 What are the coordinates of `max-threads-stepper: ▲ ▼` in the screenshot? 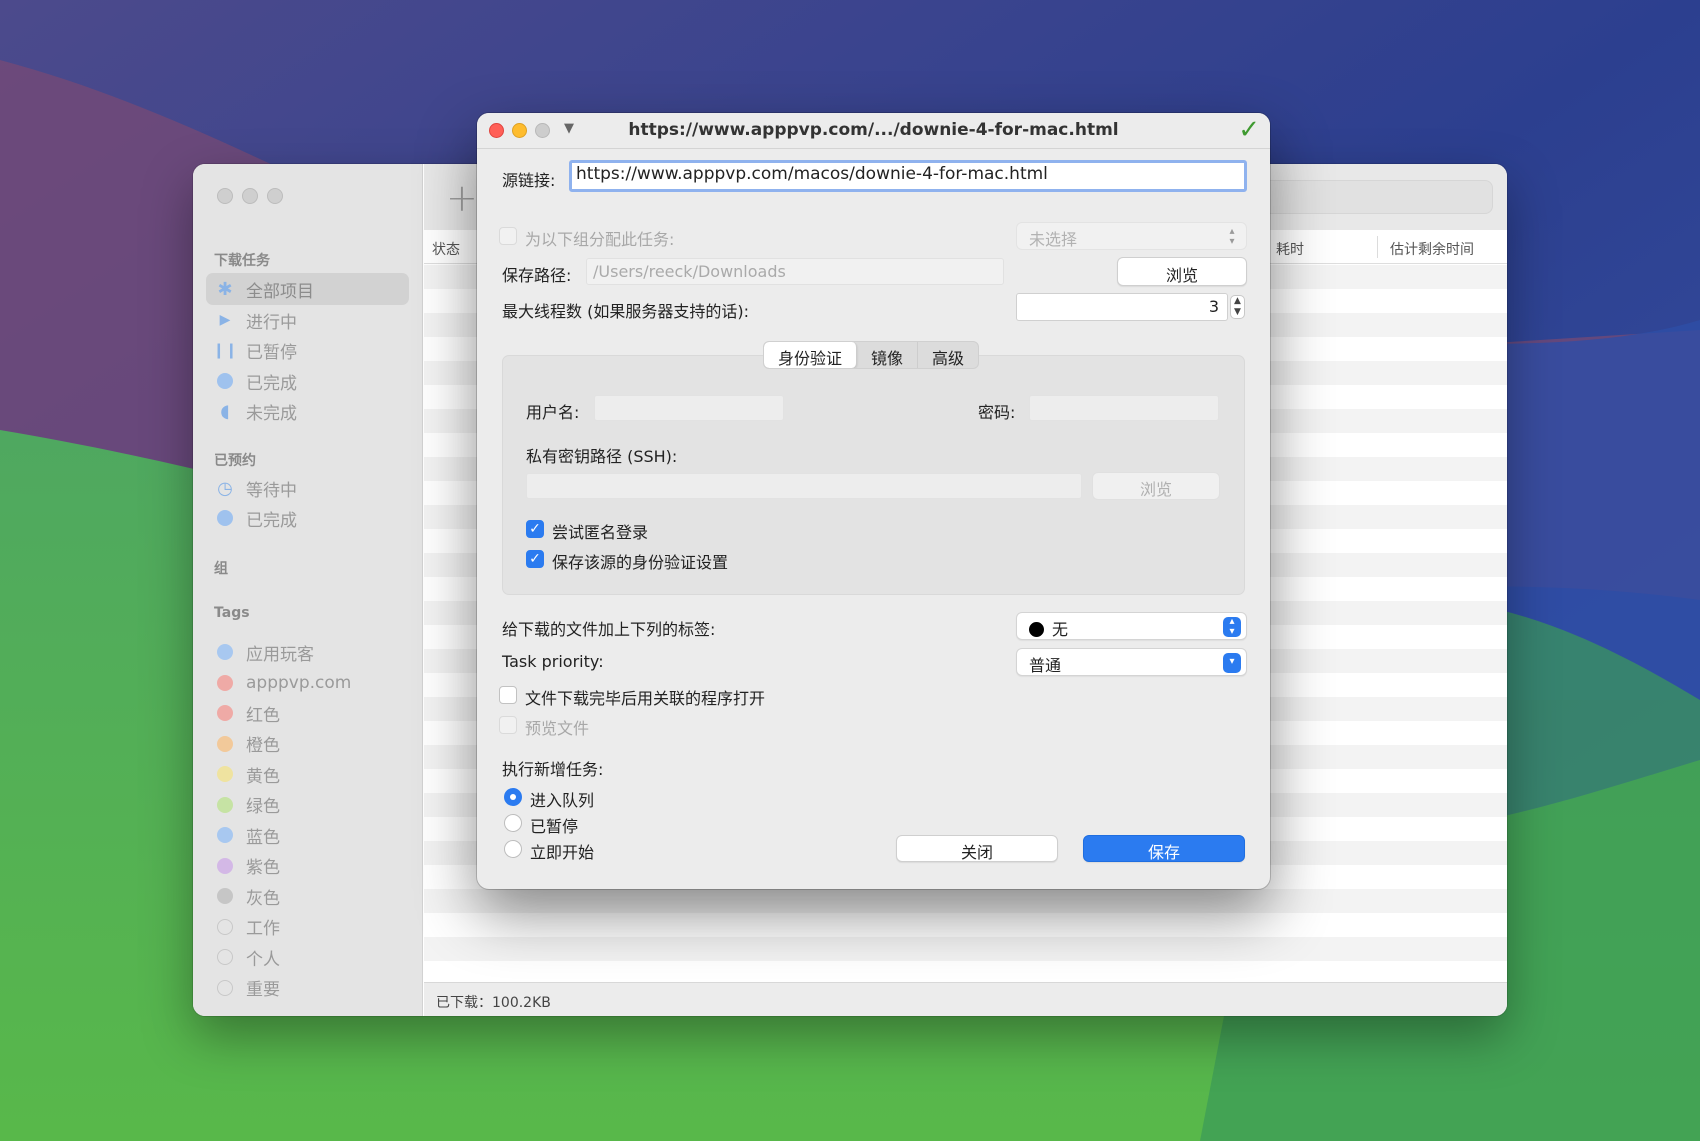 It's located at (1237, 307).